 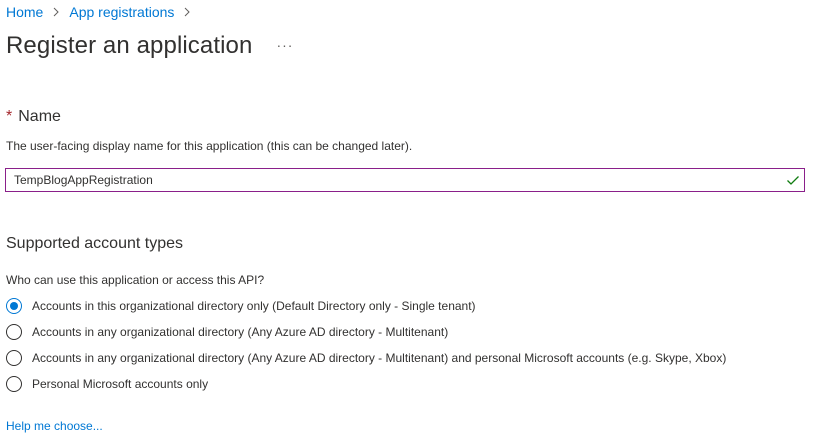 What do you see at coordinates (399, 180) in the screenshot?
I see `name-input` at bounding box center [399, 180].